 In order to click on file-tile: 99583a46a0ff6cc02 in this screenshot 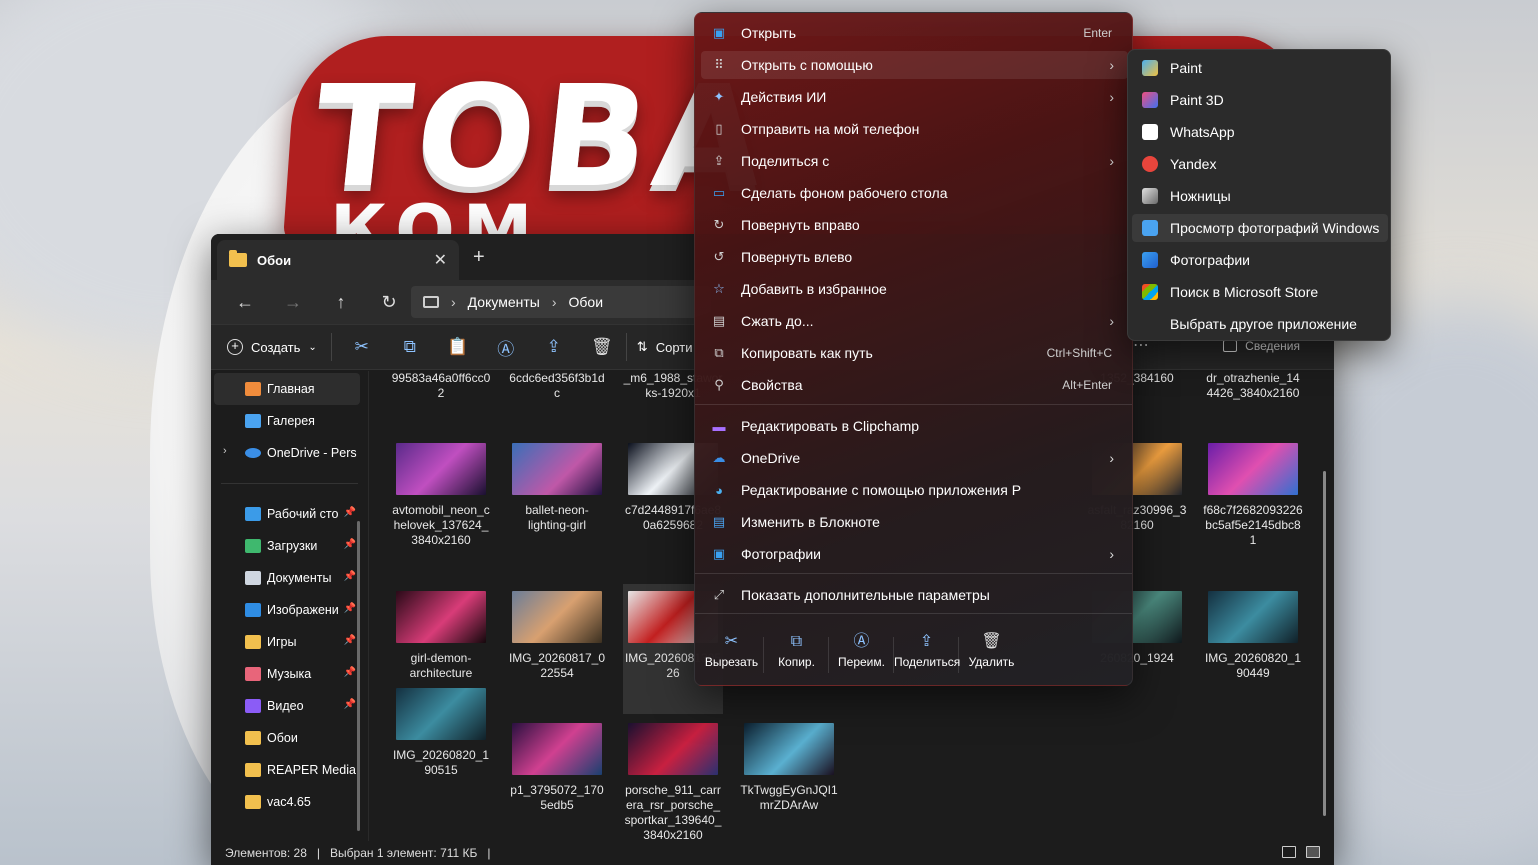, I will do `click(441, 386)`.